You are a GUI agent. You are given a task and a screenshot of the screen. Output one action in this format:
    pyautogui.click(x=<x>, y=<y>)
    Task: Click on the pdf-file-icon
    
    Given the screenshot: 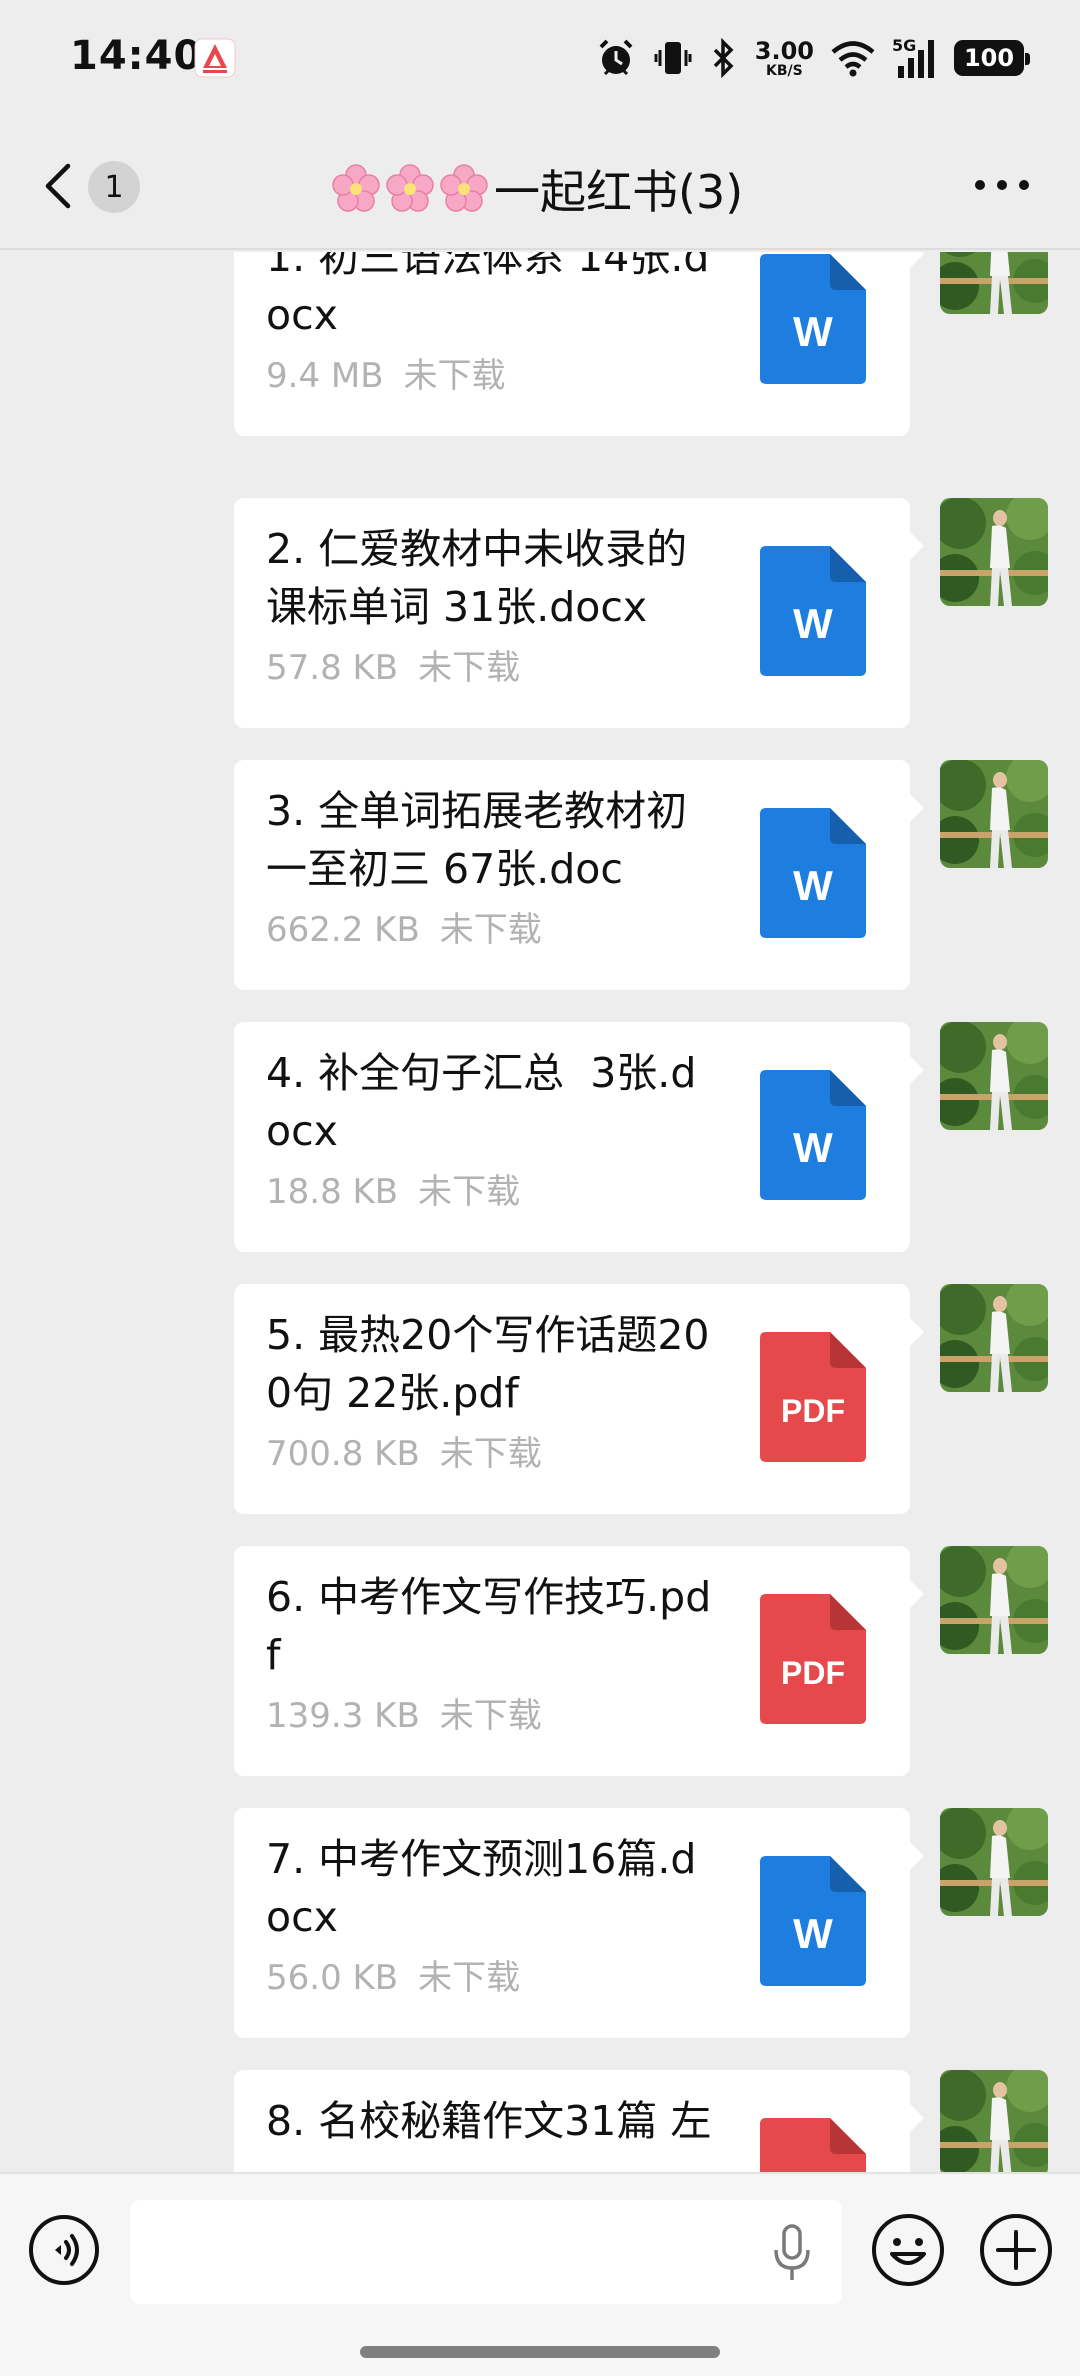 What is the action you would take?
    pyautogui.click(x=813, y=2145)
    